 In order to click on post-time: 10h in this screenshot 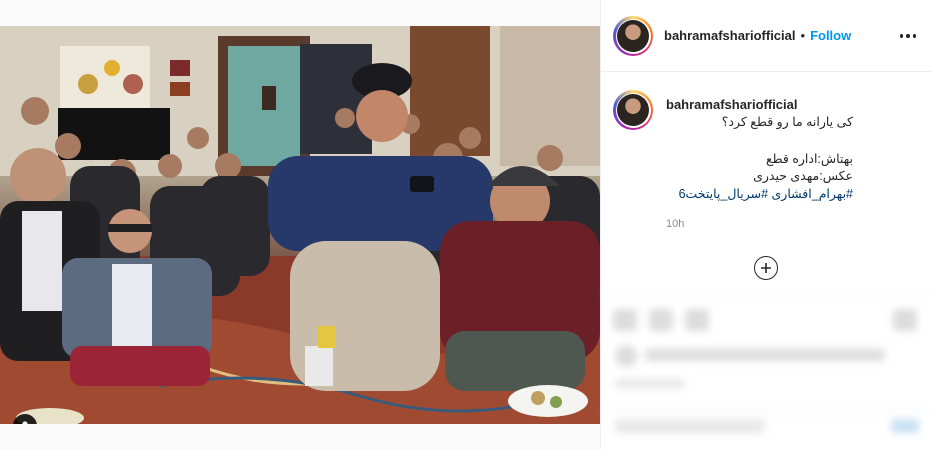, I will do `click(675, 224)`.